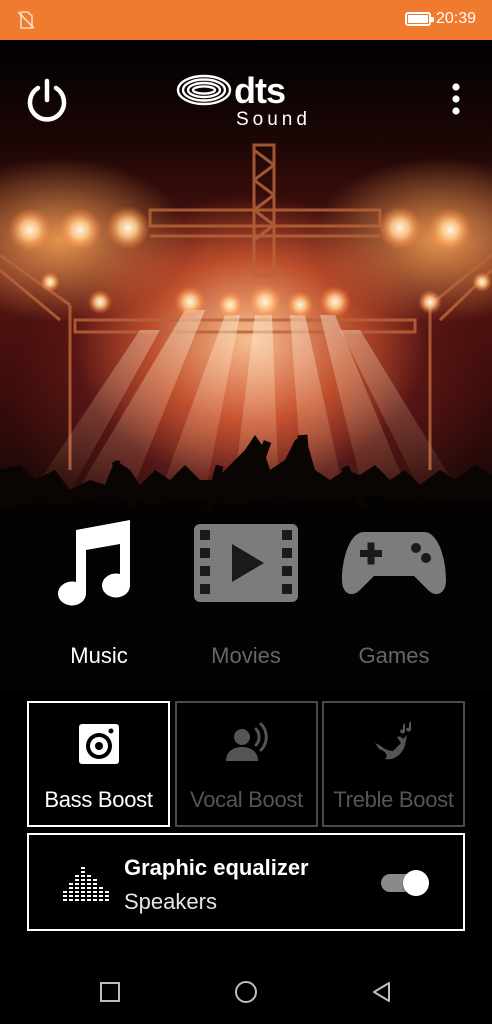  I want to click on dts-sound-logo: dts Sound, so click(251, 100).